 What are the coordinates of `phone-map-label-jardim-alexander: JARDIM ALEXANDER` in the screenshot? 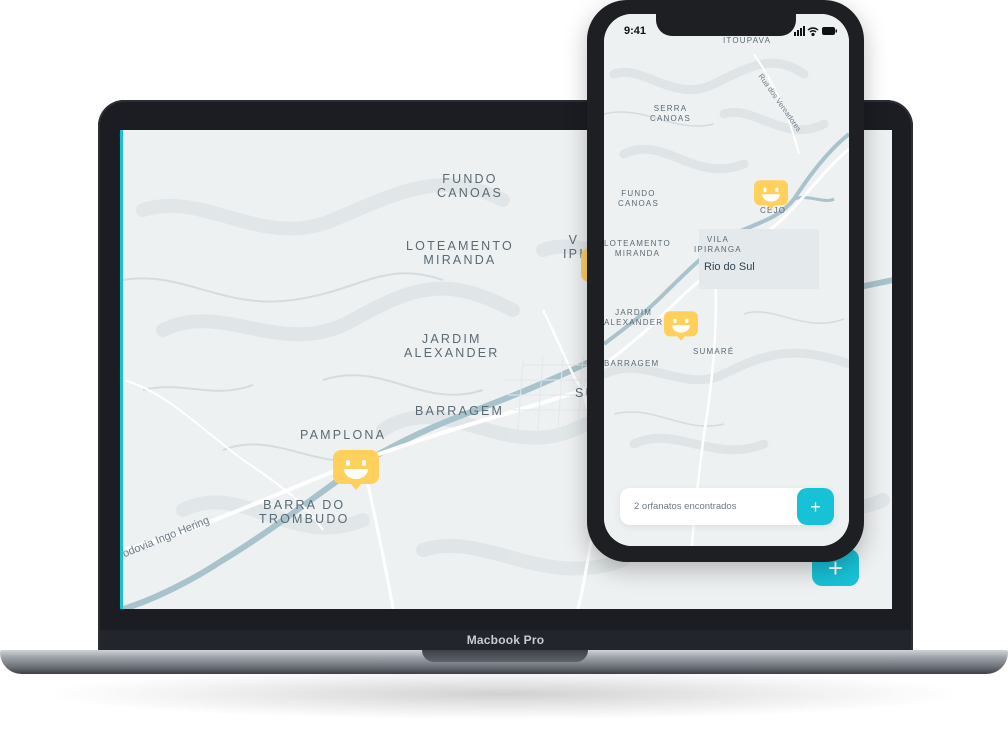 It's located at (634, 317).